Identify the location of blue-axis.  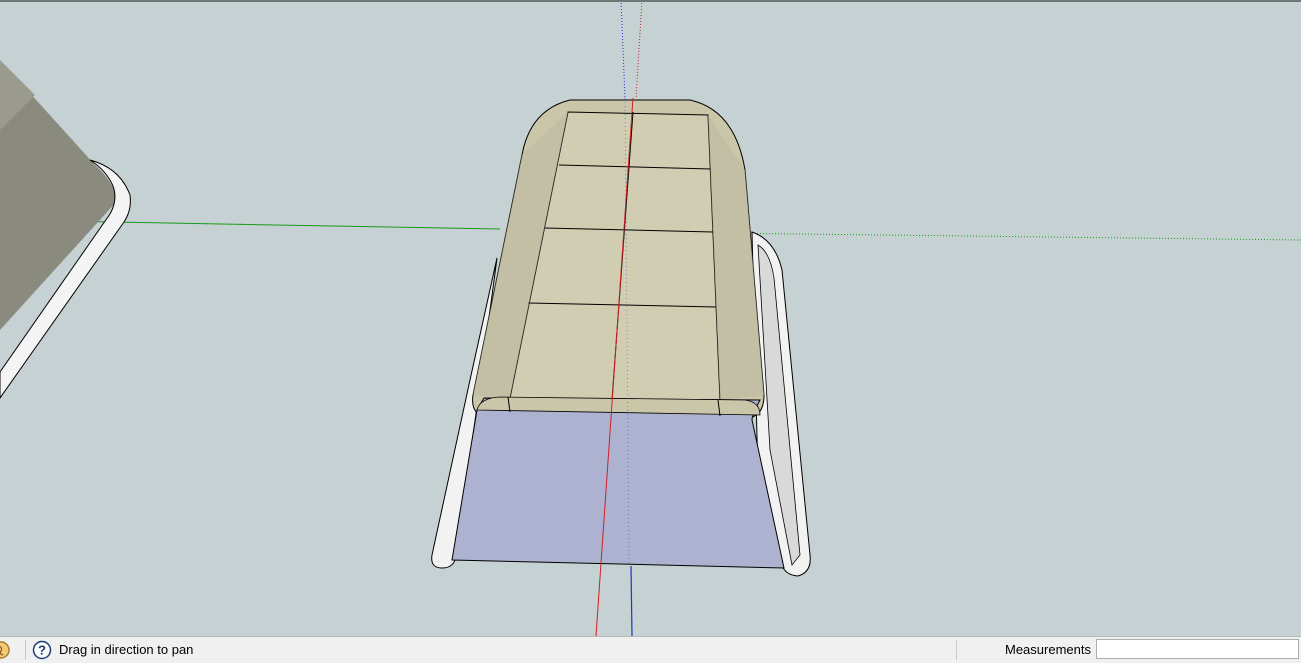
(631, 600).